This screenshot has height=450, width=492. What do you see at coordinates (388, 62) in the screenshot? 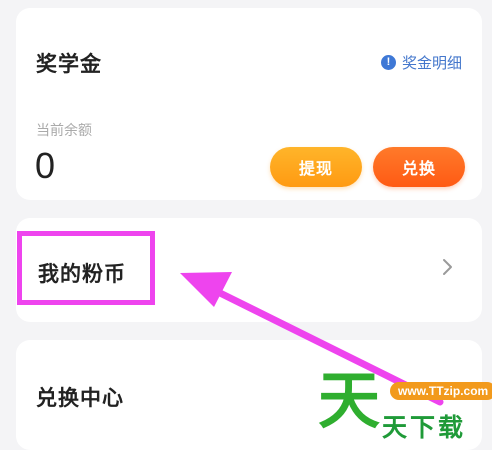
I see `info-icon: !` at bounding box center [388, 62].